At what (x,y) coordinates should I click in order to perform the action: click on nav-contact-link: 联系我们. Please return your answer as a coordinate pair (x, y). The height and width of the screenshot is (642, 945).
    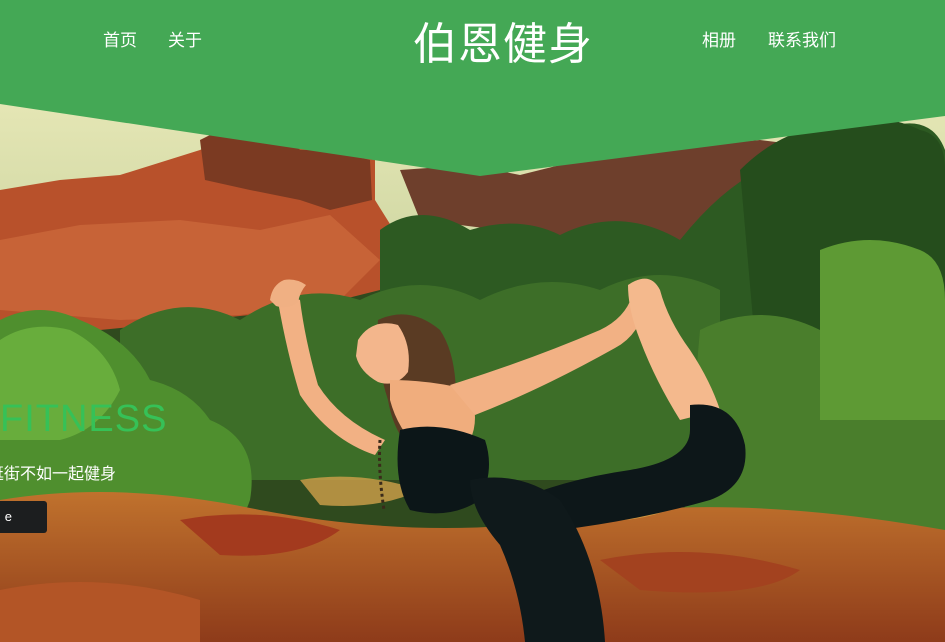
    Looking at the image, I should click on (802, 38).